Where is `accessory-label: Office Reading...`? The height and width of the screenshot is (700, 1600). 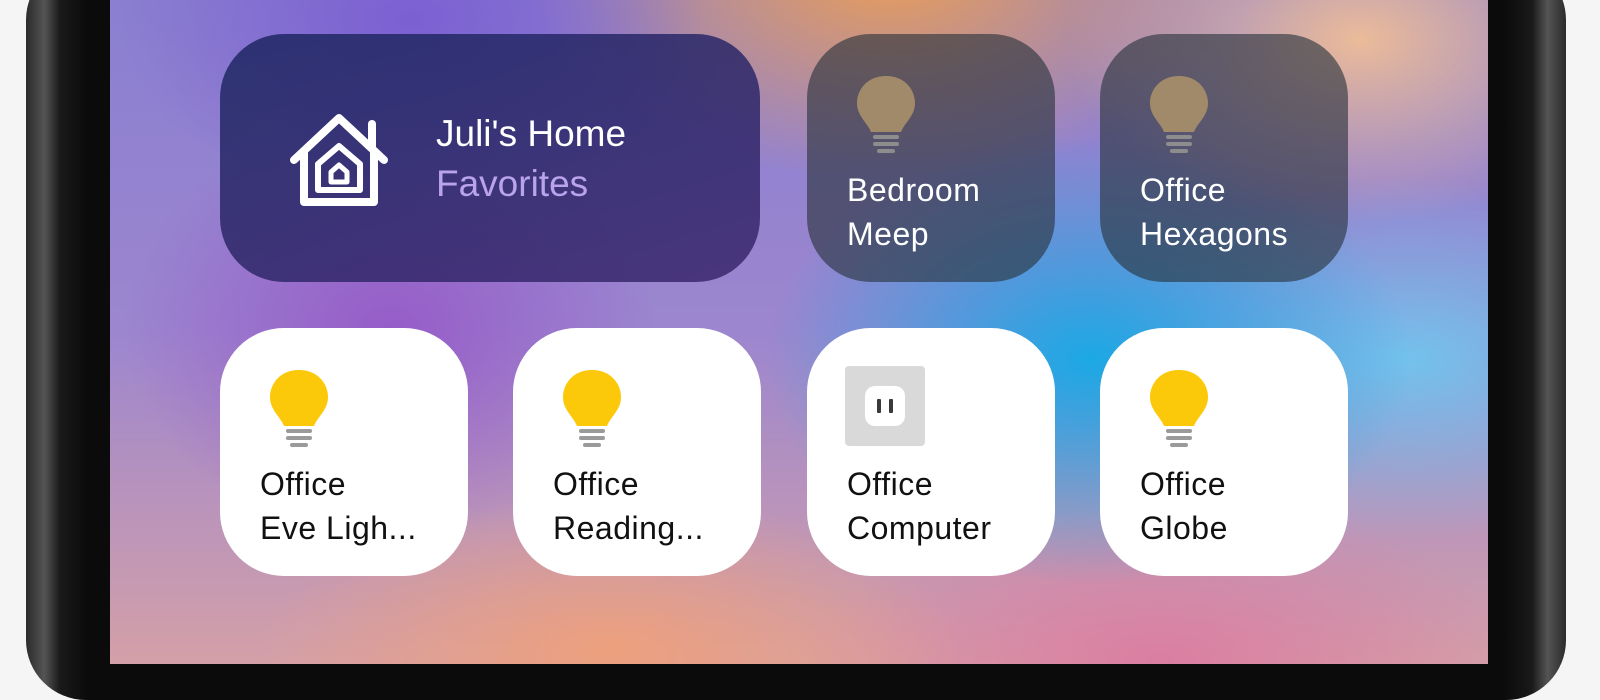 accessory-label: Office Reading... is located at coordinates (628, 506).